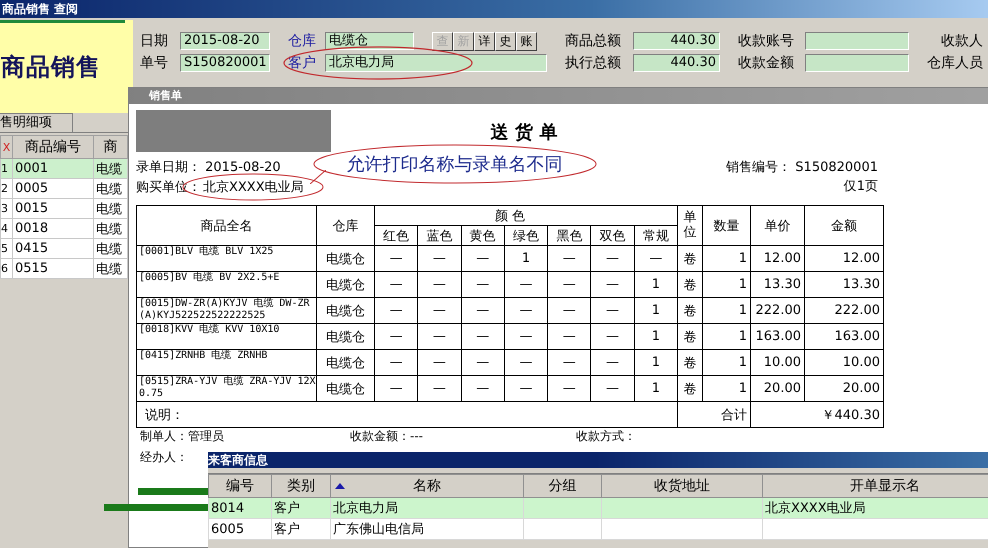 This screenshot has height=548, width=988. I want to click on column-header: 类别, so click(301, 486).